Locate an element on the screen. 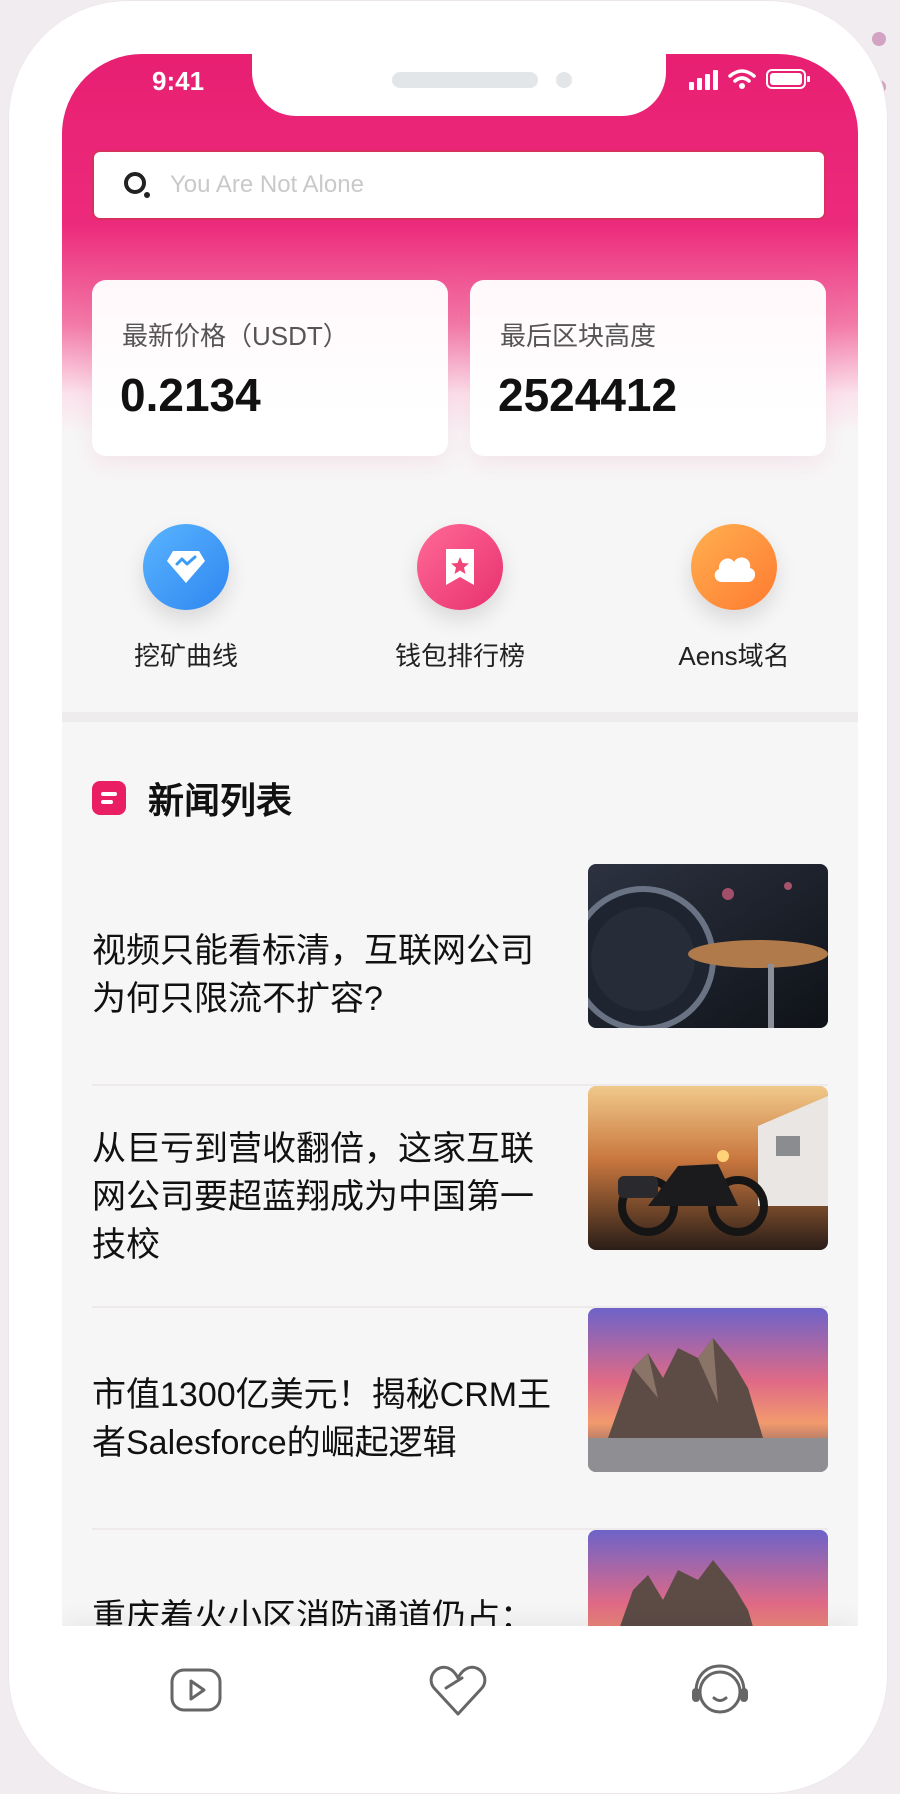 Image resolution: width=900 pixels, height=1794 pixels. search-bar is located at coordinates (459, 185).